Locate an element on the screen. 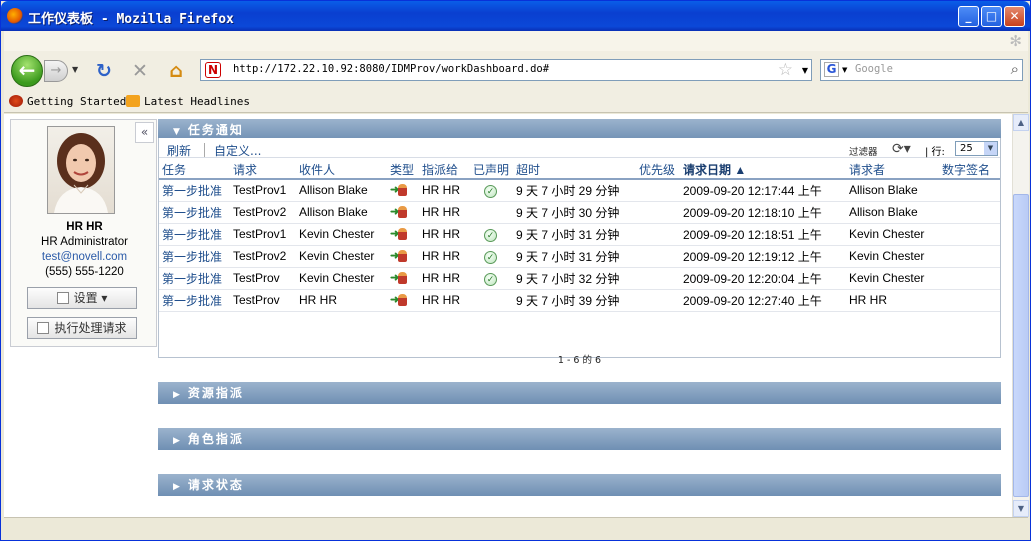  process-request-button: 执行处理请求 is located at coordinates (82, 328).